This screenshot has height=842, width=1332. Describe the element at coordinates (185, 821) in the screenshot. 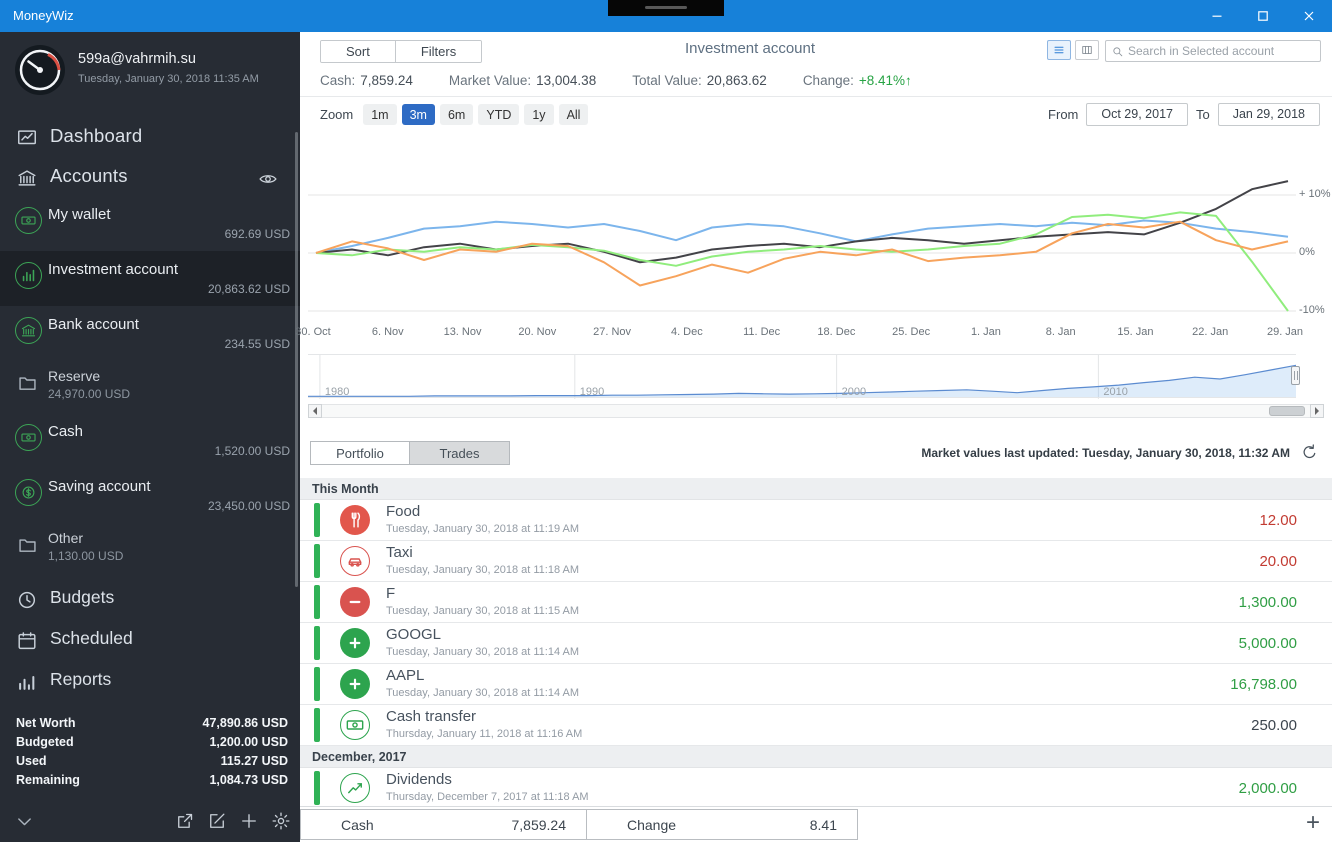

I see `export-icon` at that location.